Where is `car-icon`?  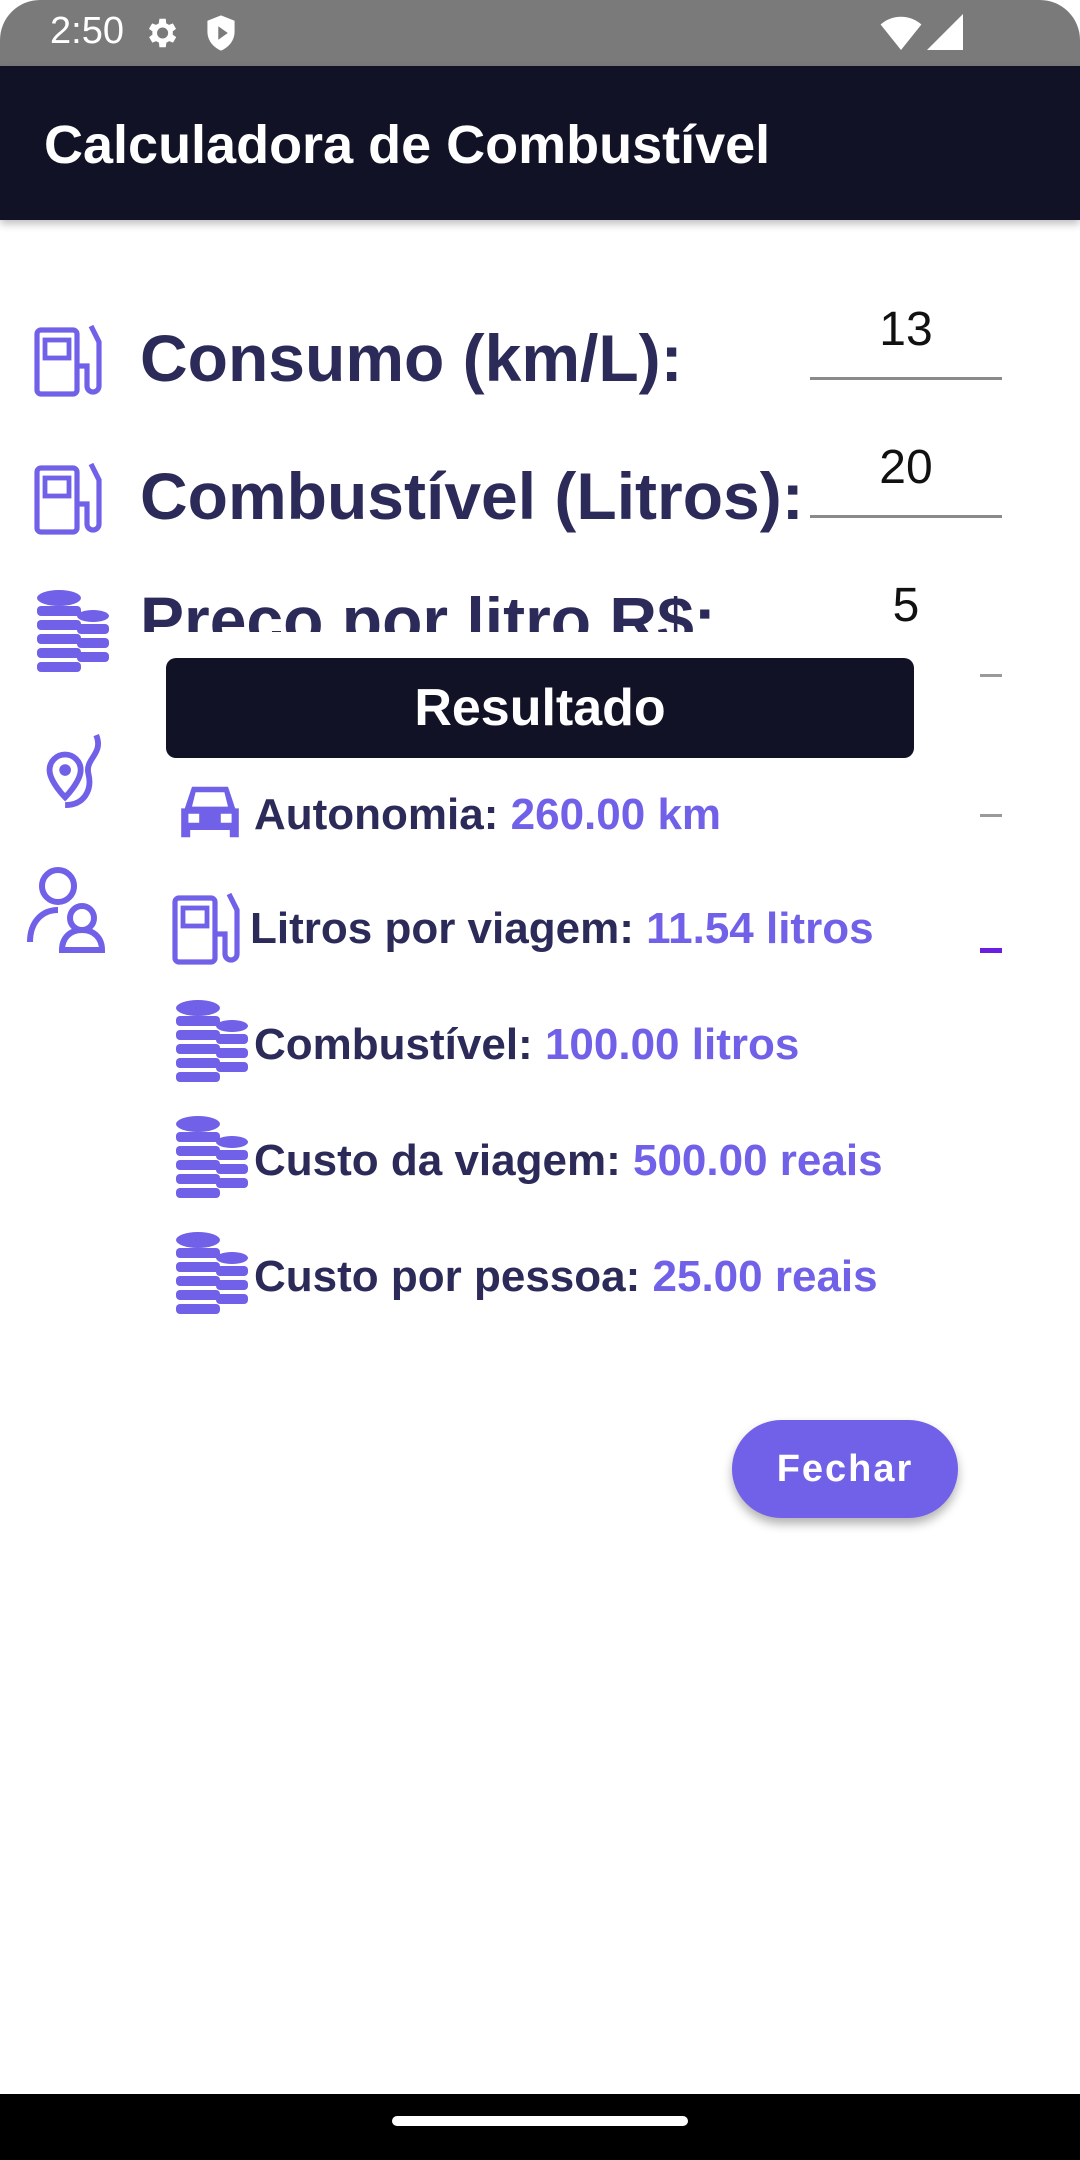 car-icon is located at coordinates (210, 812).